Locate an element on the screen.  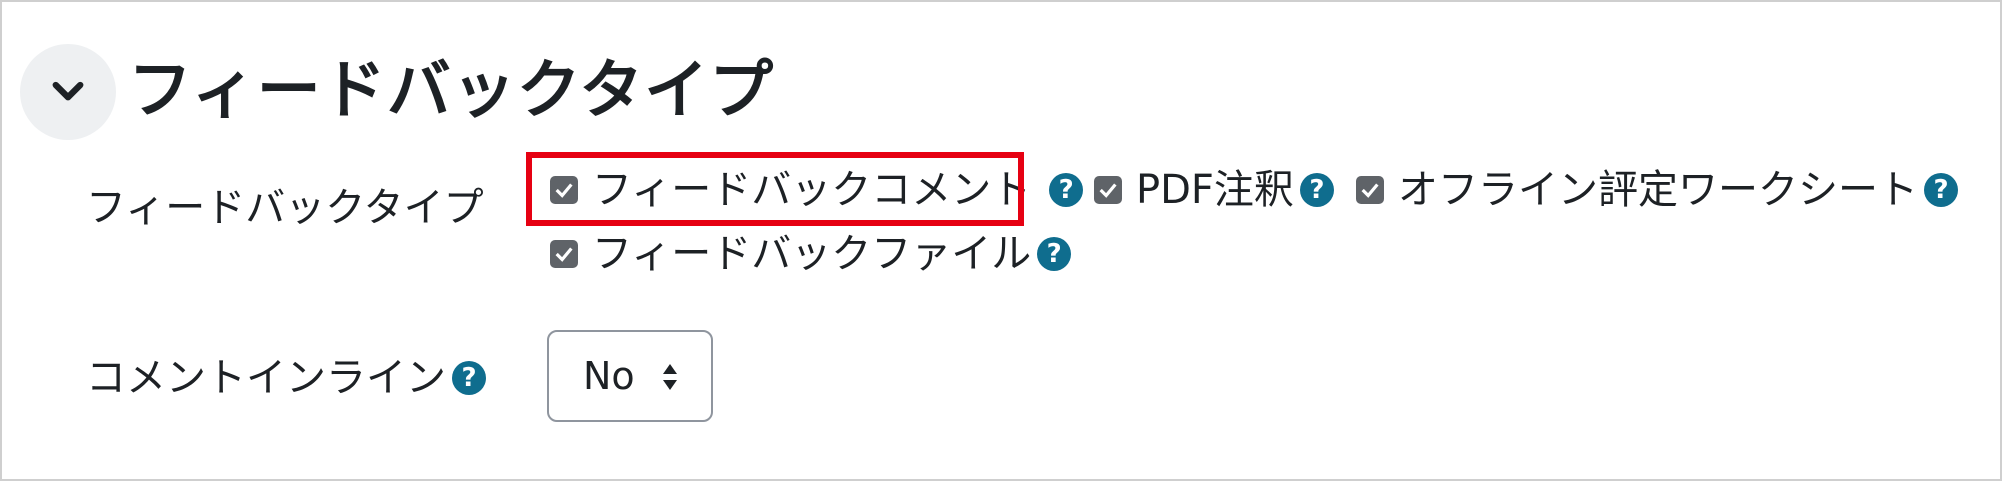
pdf-annotation-checkbox is located at coordinates (1108, 190).